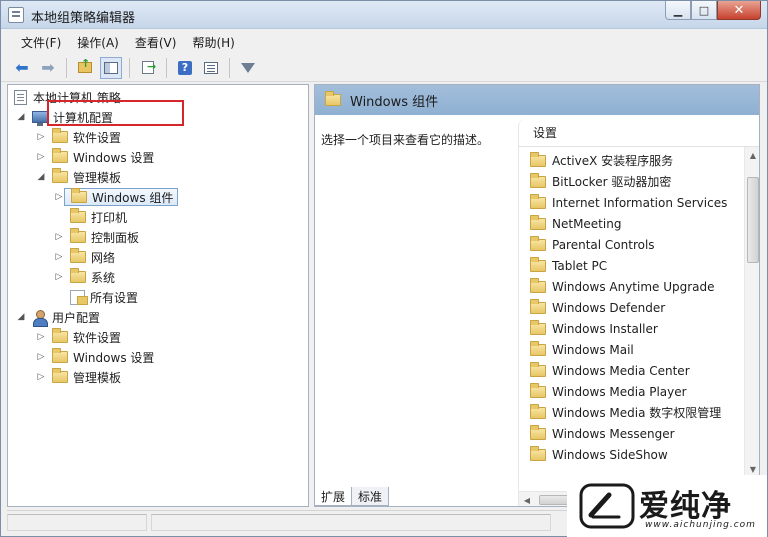 The image size is (768, 537). I want to click on tab-extended: 扩展, so click(333, 496).